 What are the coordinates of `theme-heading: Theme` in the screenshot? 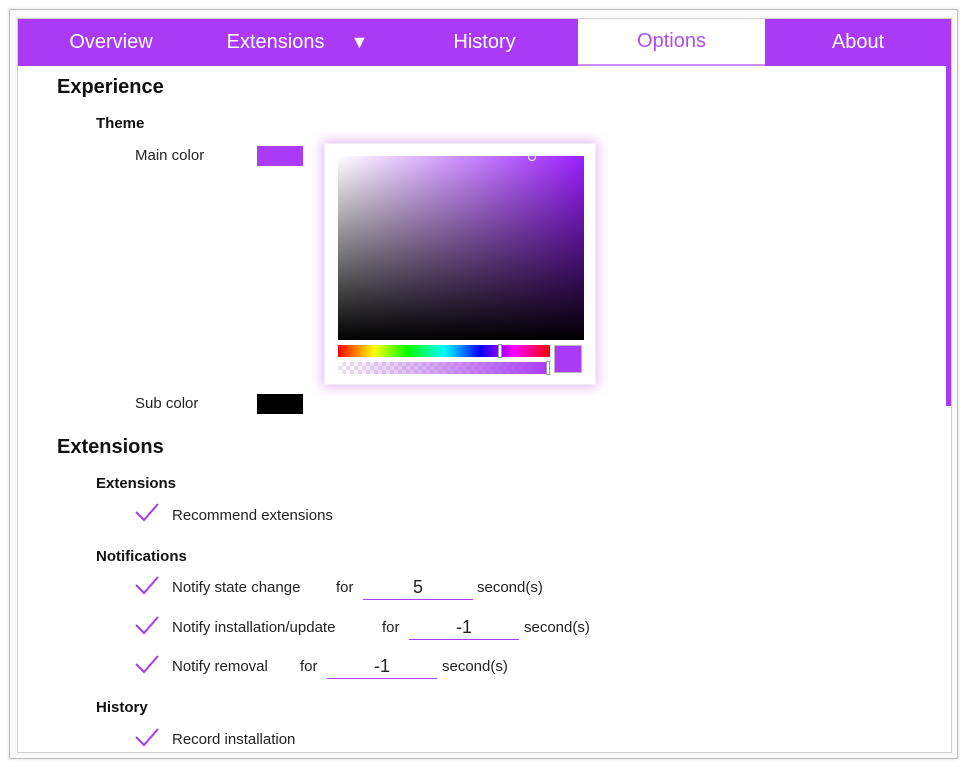 It's located at (120, 123).